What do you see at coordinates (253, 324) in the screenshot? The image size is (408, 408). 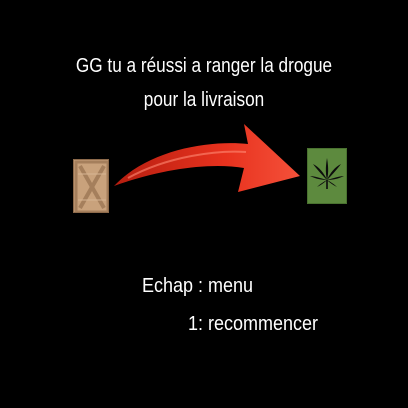 I see `restart-hint: 1: recommencer` at bounding box center [253, 324].